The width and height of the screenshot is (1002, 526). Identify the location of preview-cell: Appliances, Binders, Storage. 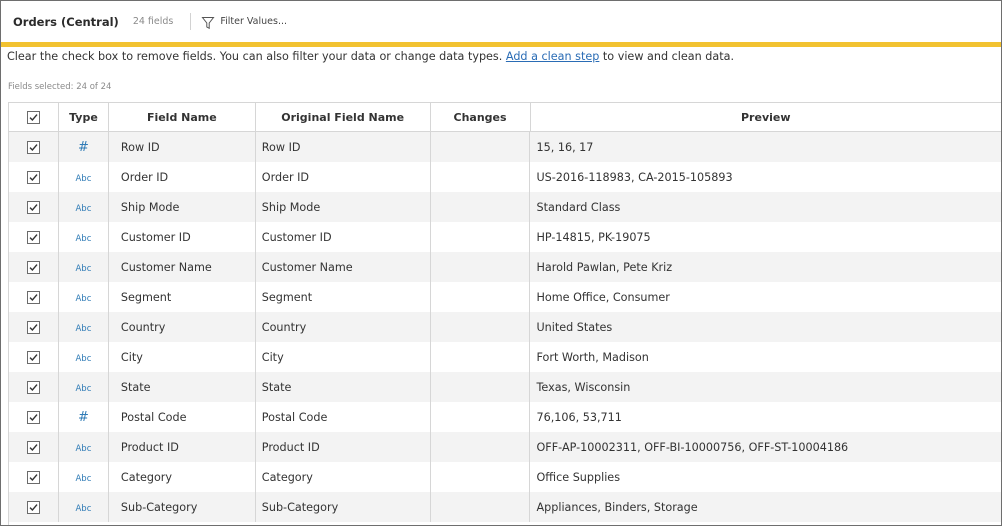
(617, 507).